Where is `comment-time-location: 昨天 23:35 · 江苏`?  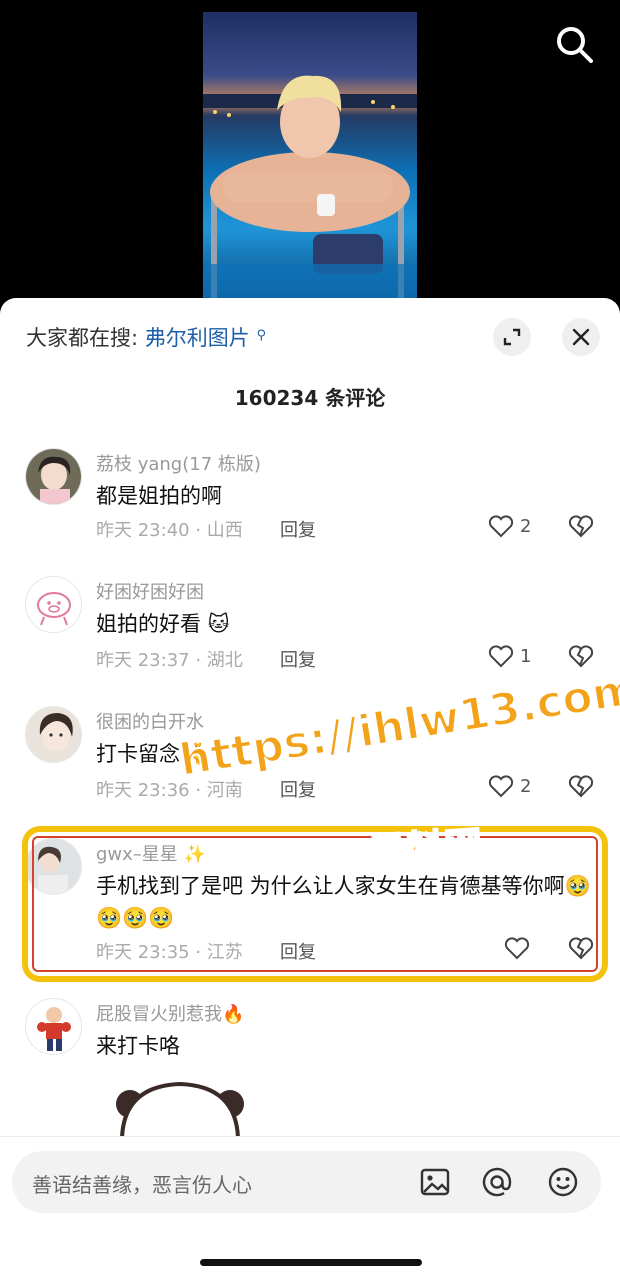 comment-time-location: 昨天 23:35 · 江苏 is located at coordinates (169, 952).